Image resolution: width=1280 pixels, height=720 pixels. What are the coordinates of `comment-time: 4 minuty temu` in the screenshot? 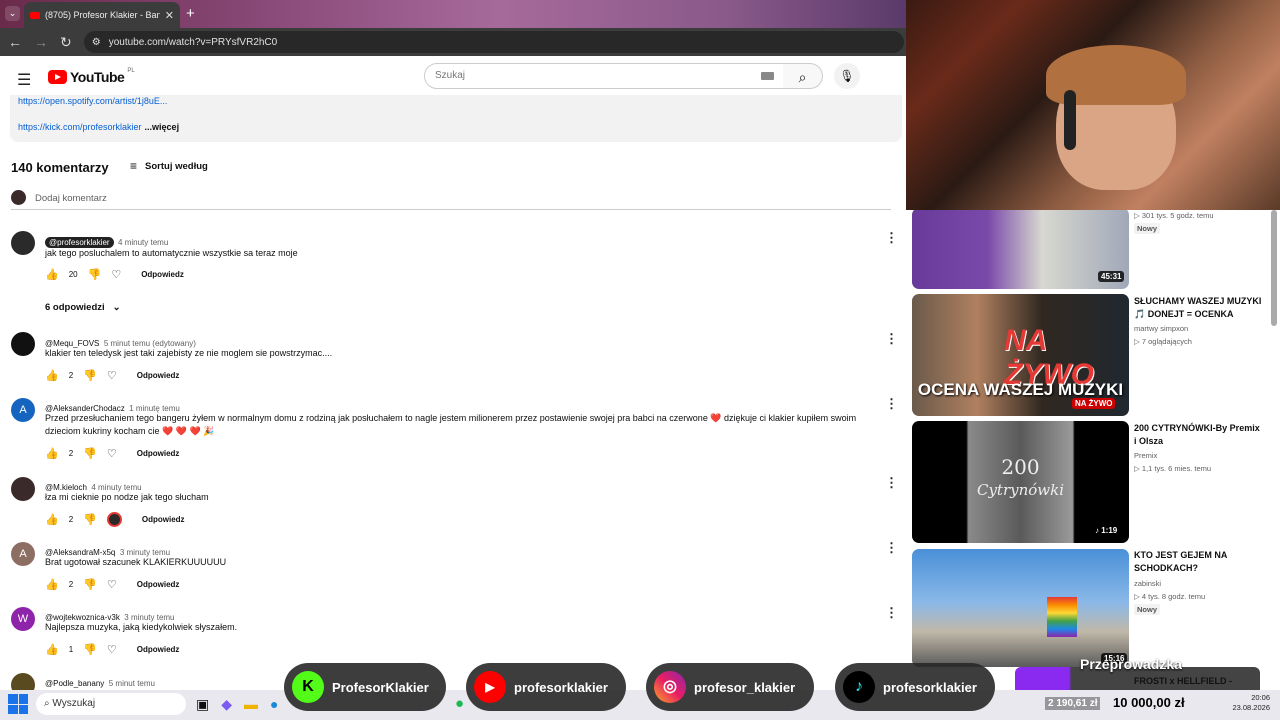 It's located at (143, 242).